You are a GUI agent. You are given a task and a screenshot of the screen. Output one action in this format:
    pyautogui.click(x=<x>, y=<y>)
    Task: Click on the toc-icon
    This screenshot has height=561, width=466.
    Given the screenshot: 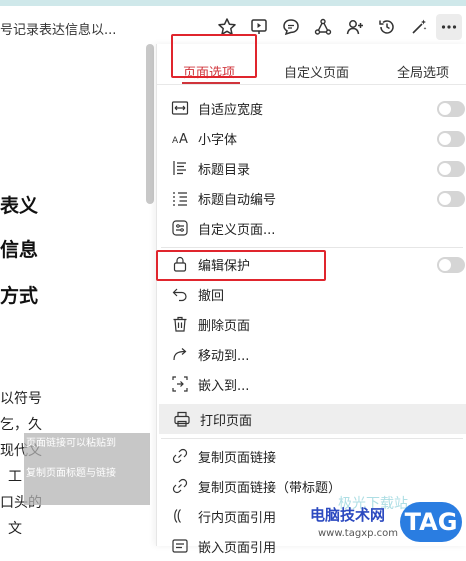 What is the action you would take?
    pyautogui.click(x=180, y=168)
    